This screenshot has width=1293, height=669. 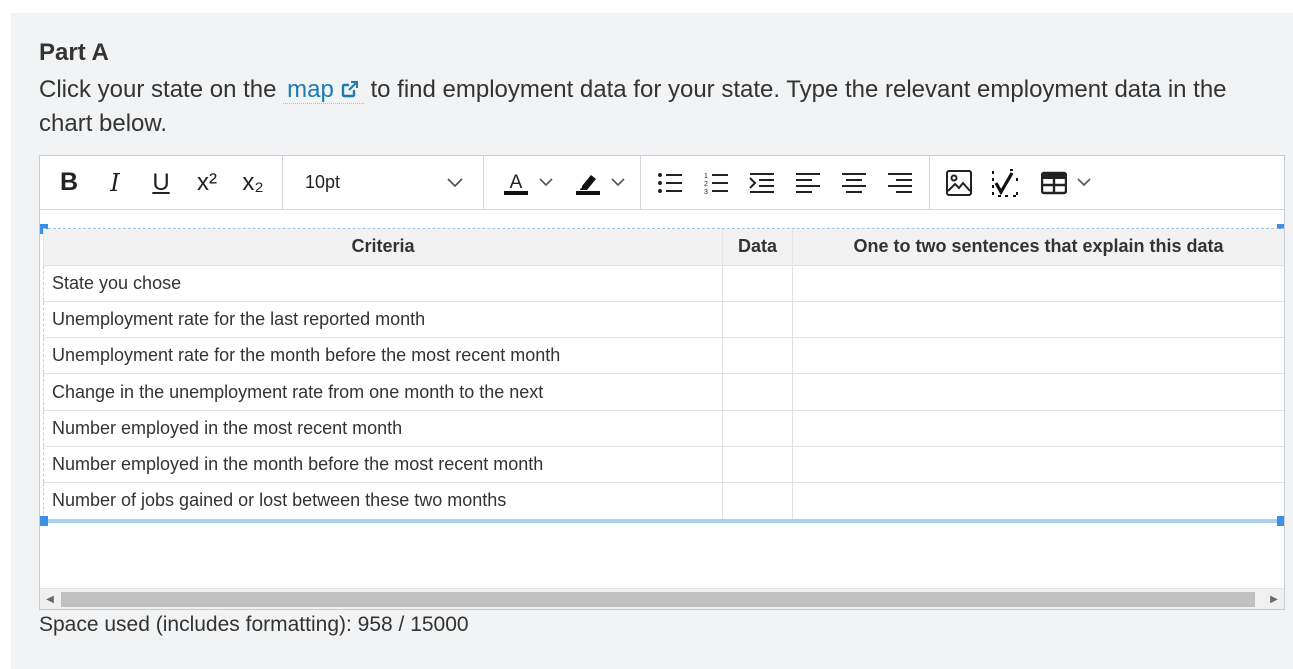 What do you see at coordinates (310, 89) in the screenshot?
I see `map-link-label: map` at bounding box center [310, 89].